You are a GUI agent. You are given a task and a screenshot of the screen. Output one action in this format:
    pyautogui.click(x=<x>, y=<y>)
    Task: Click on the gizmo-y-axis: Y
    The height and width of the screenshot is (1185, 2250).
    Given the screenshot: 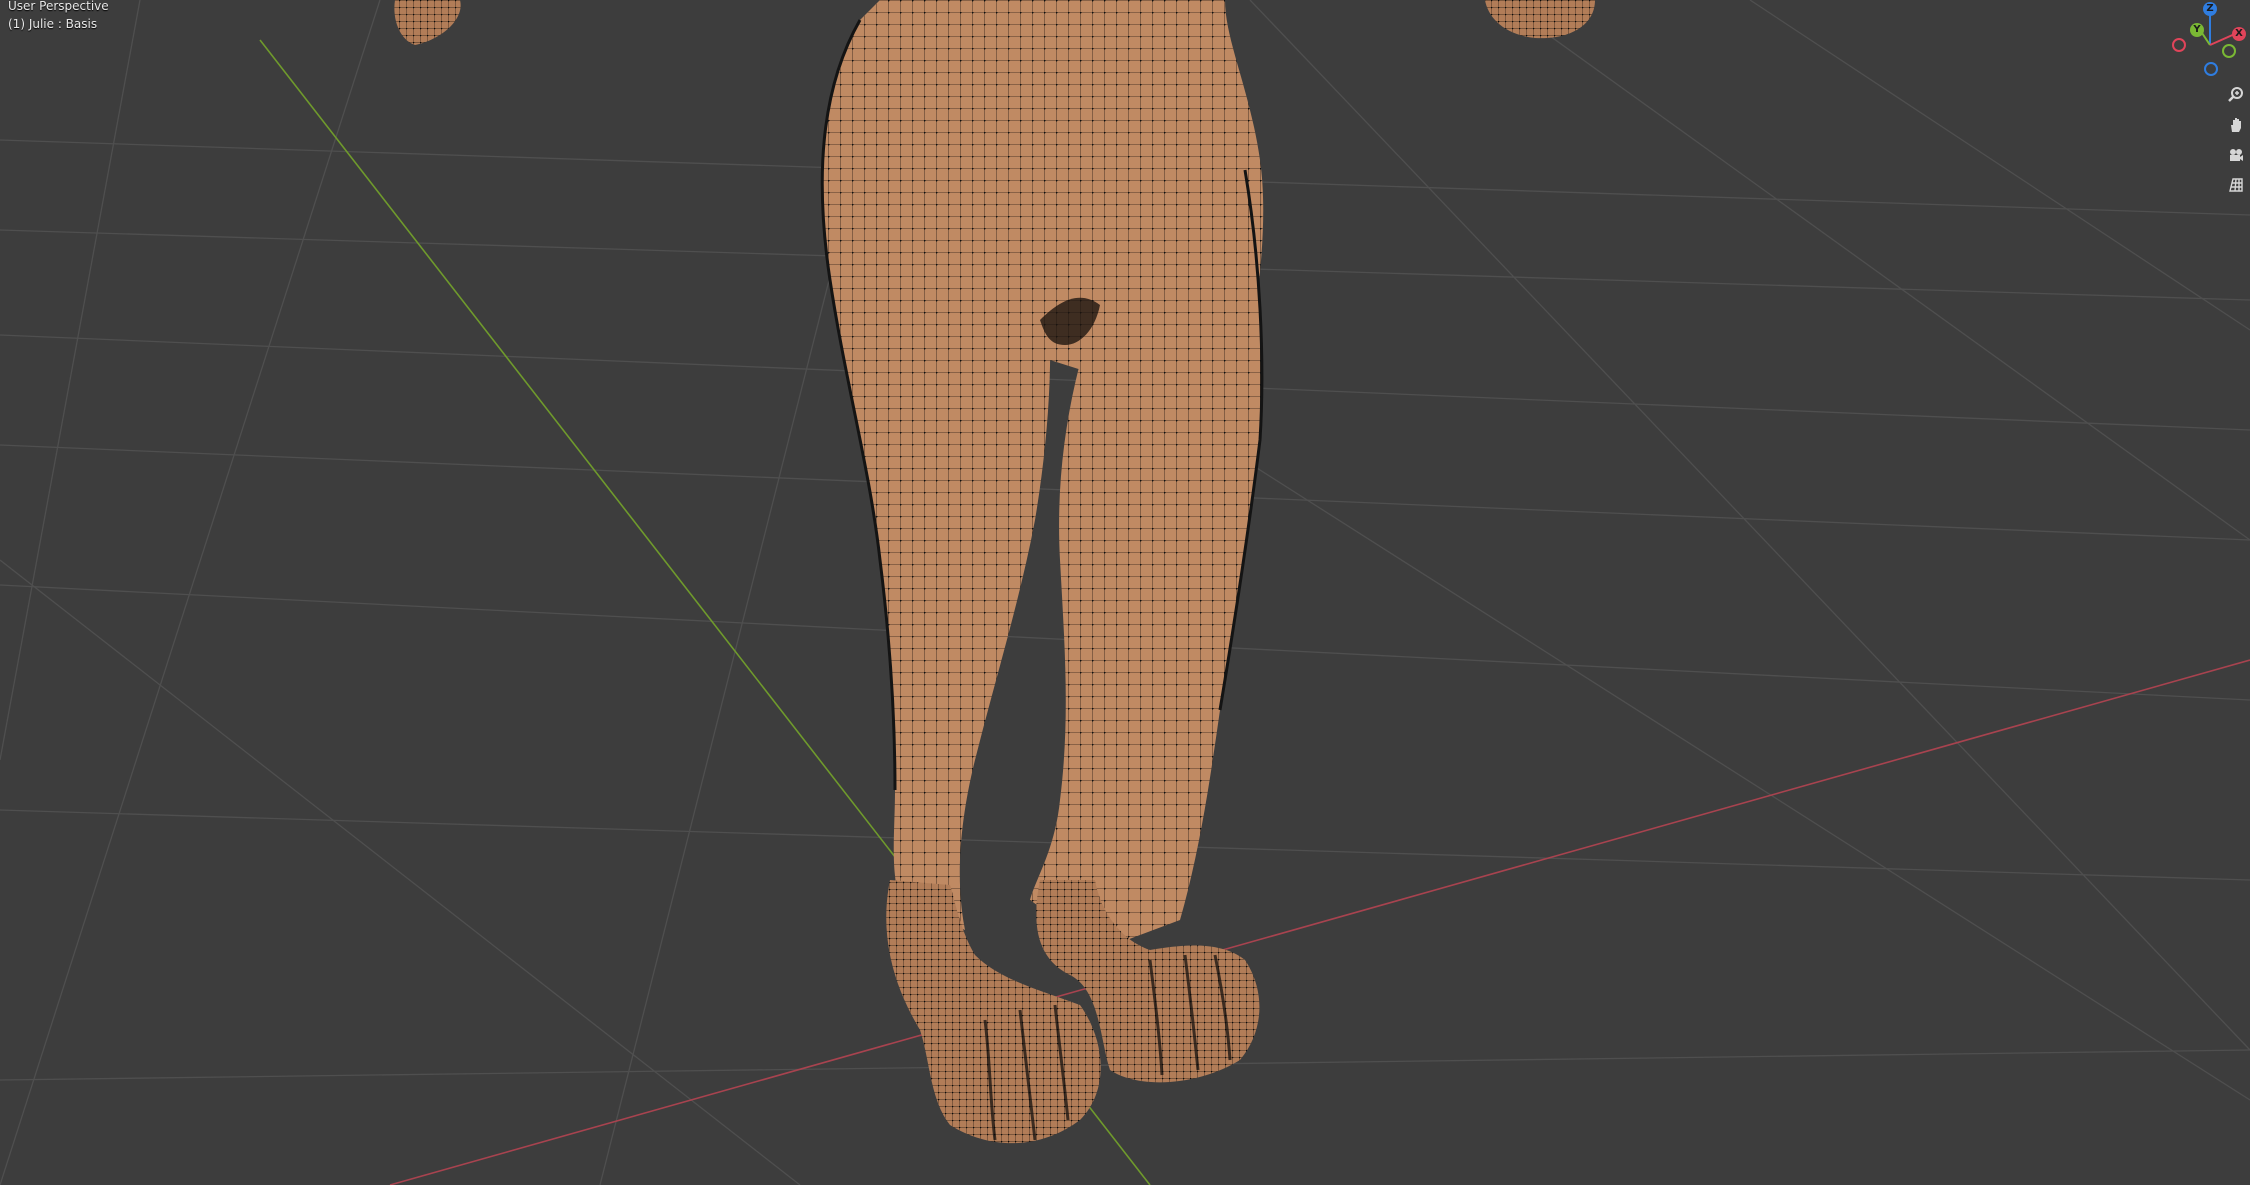 What is the action you would take?
    pyautogui.click(x=2197, y=30)
    